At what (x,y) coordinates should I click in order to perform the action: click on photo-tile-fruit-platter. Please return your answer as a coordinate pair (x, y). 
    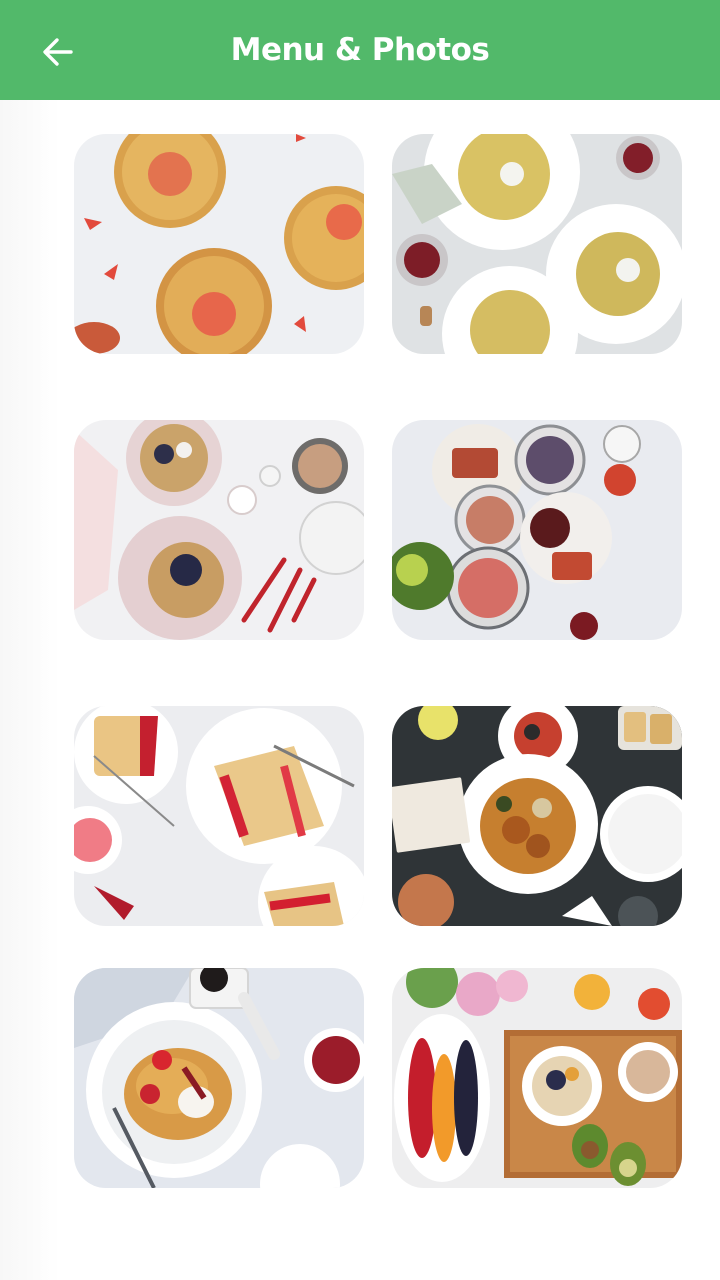
    Looking at the image, I should click on (537, 1078).